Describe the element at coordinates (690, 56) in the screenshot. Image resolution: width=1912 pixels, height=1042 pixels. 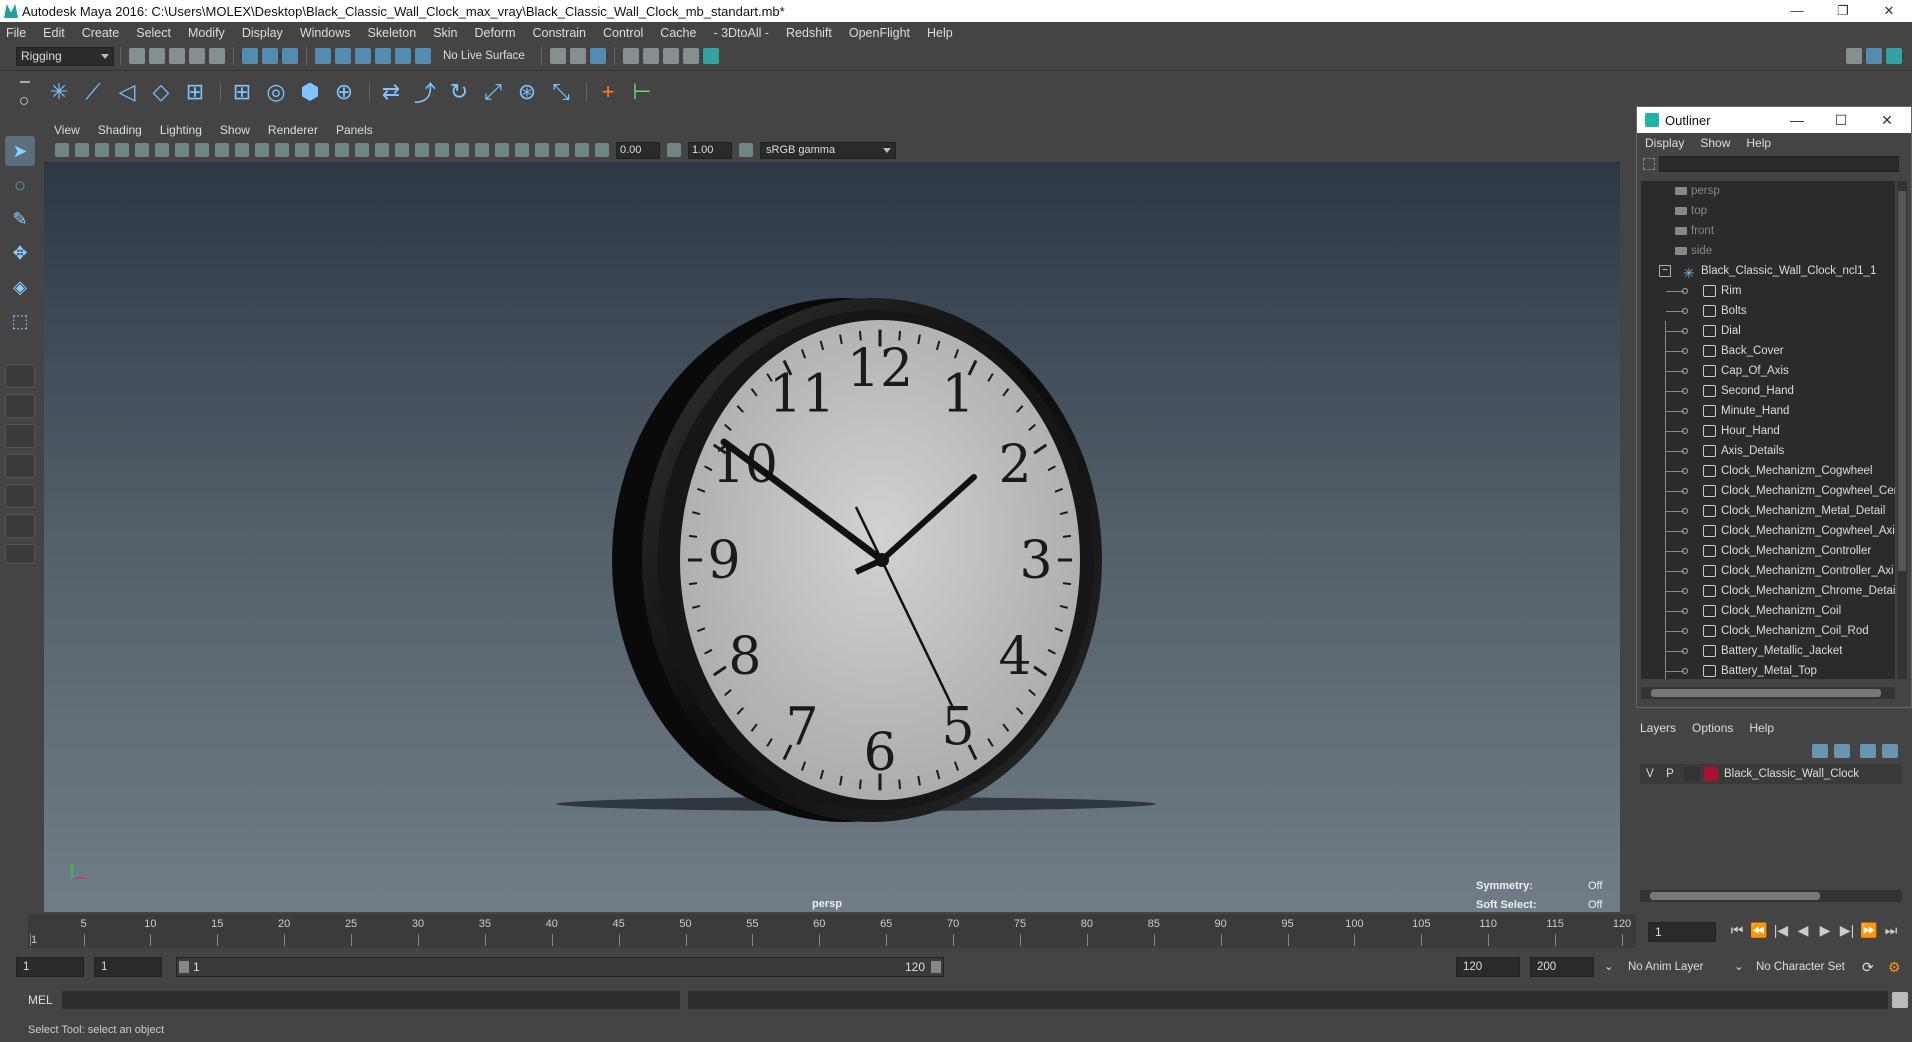
I see `render-globals-icon` at that location.